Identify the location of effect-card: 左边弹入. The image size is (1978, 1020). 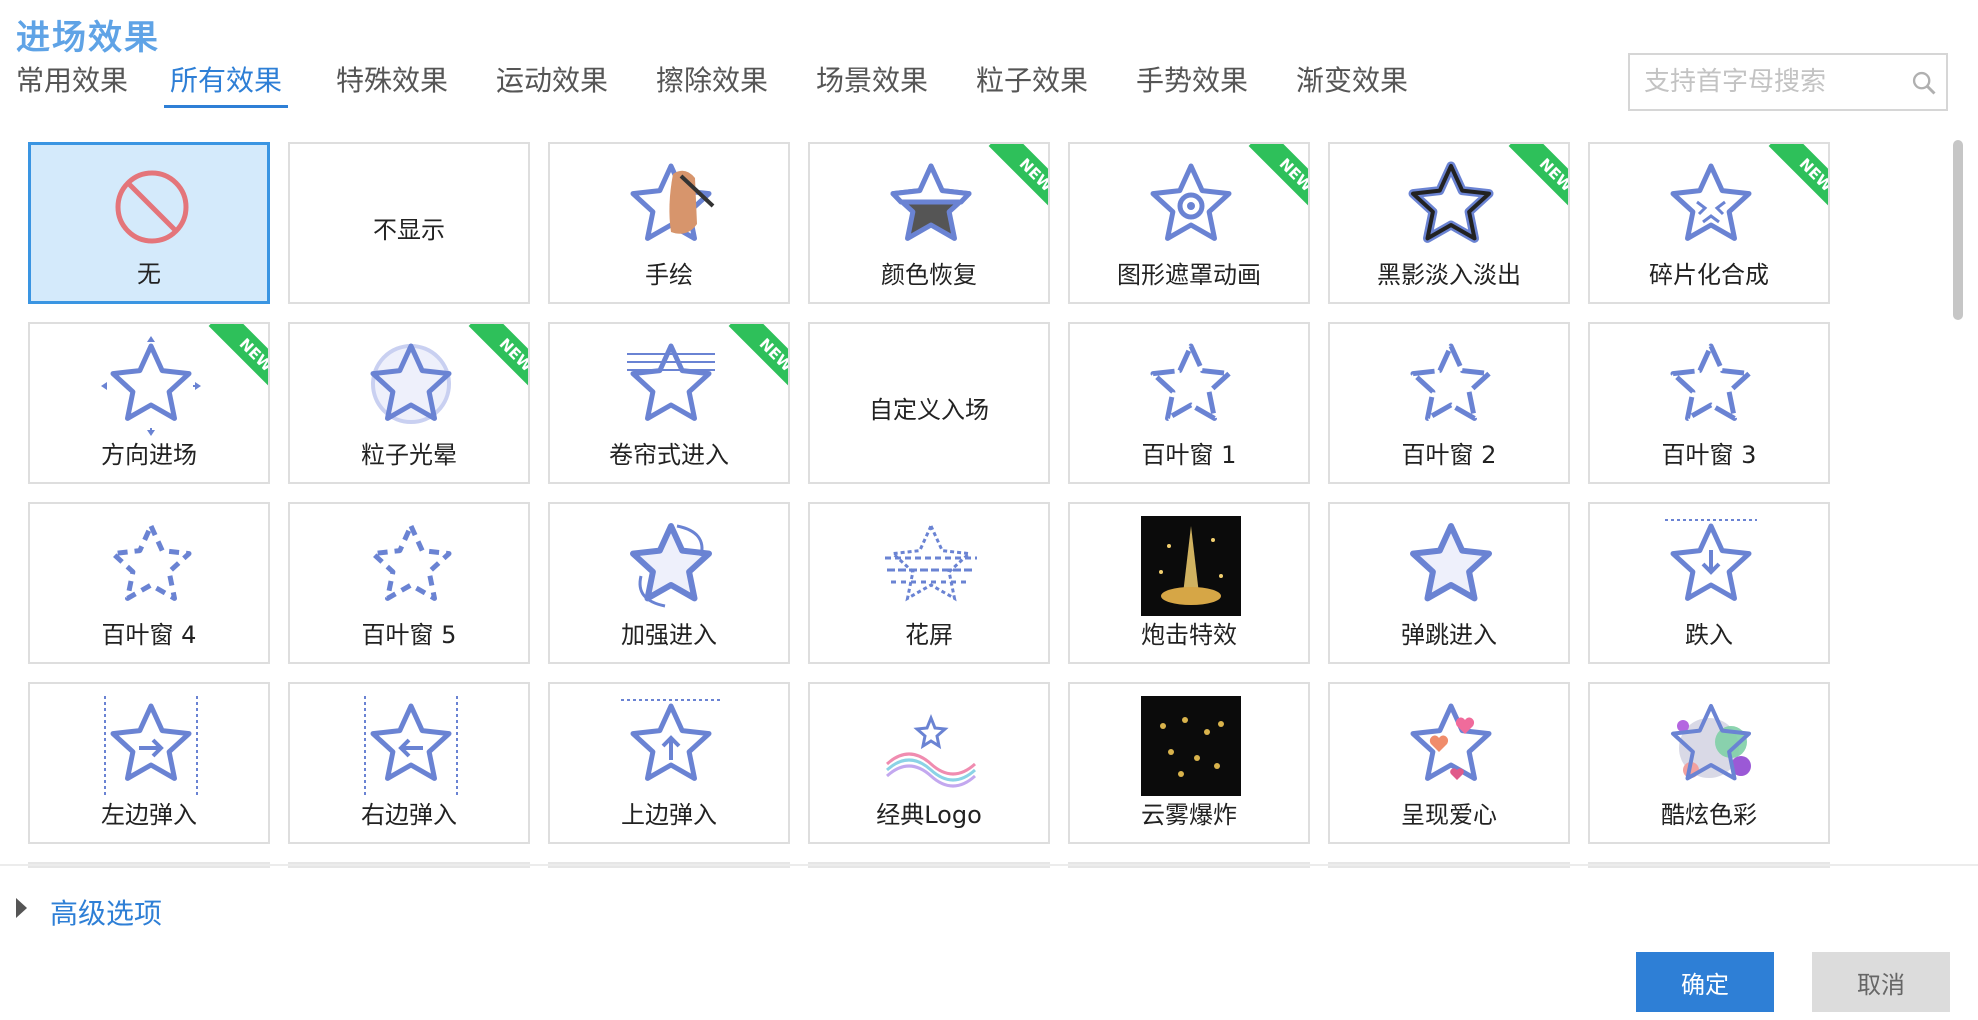
(149, 763).